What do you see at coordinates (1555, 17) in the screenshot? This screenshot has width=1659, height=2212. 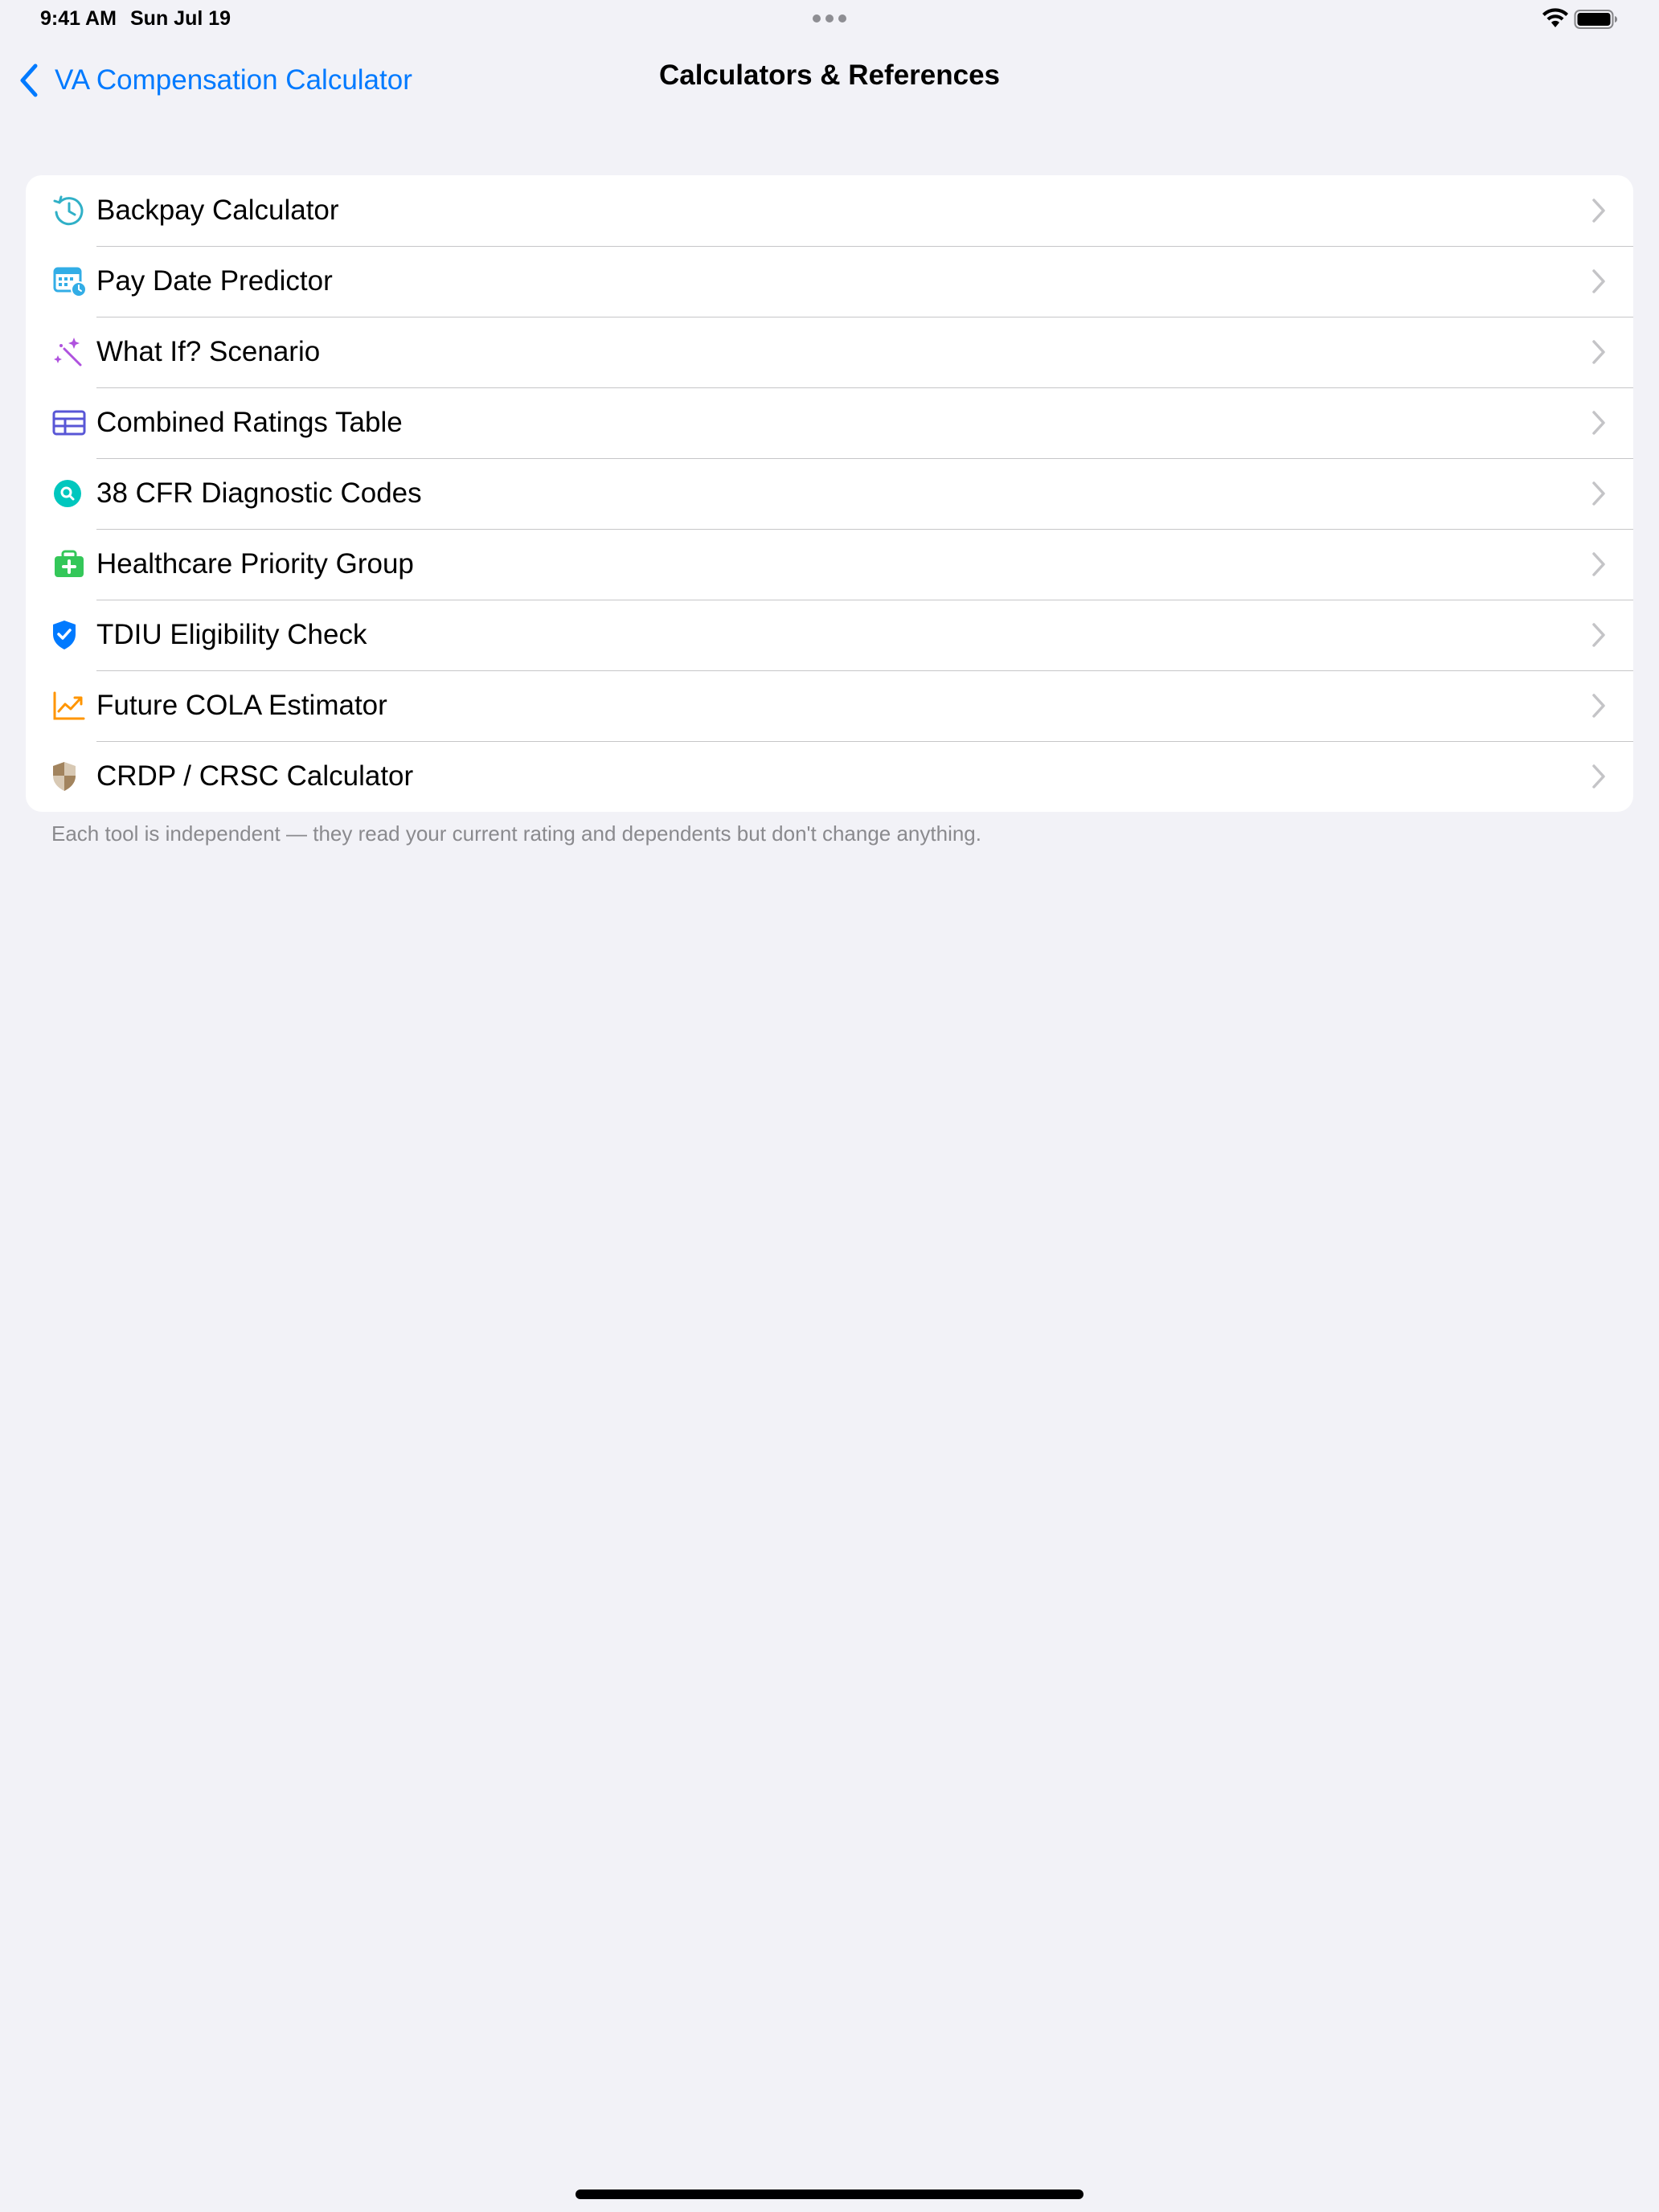 I see `wifi-icon` at bounding box center [1555, 17].